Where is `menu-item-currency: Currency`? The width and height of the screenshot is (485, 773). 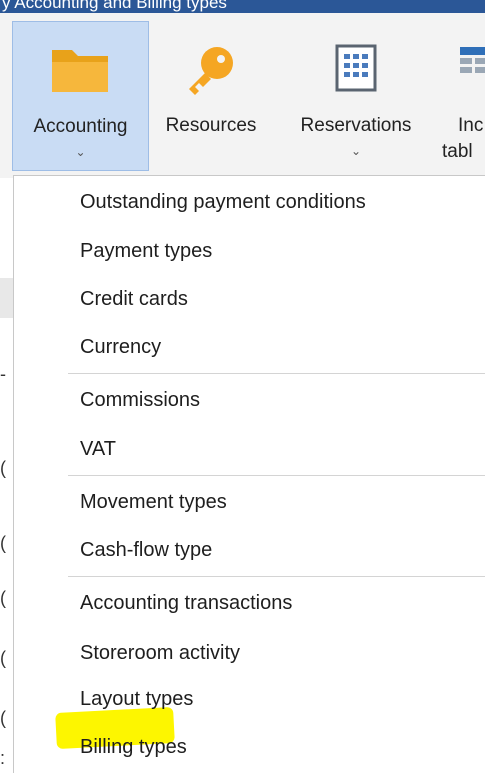
menu-item-currency: Currency is located at coordinates (120, 347).